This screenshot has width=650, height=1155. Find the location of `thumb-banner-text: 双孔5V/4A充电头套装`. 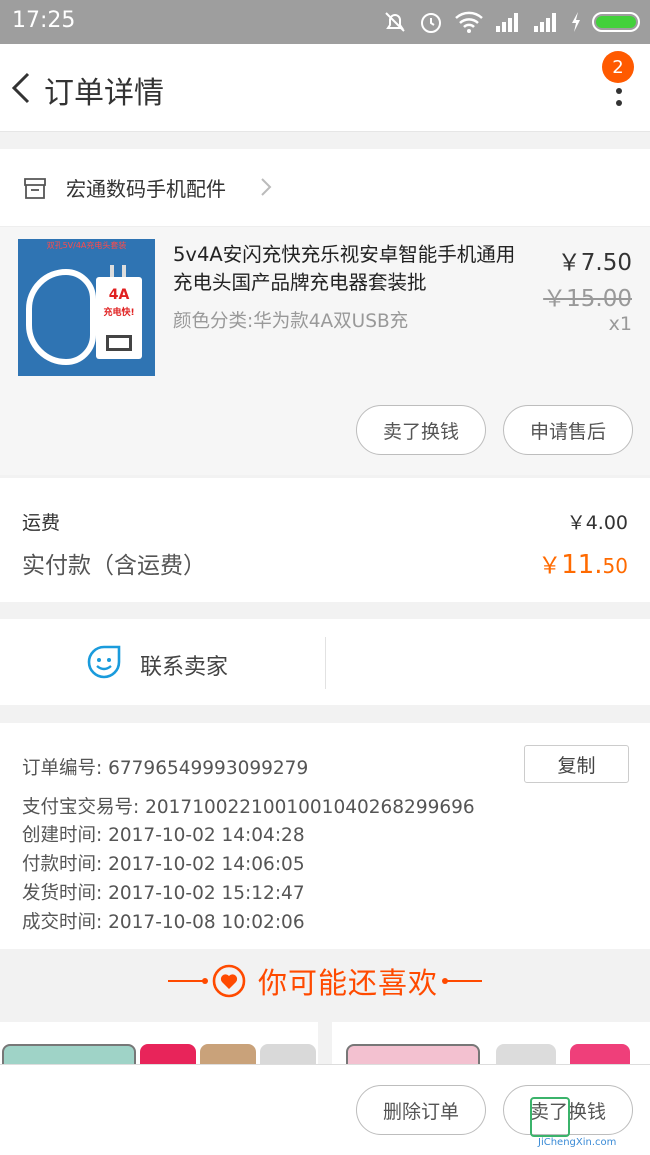

thumb-banner-text: 双孔5V/4A充电头套装 is located at coordinates (86, 245).